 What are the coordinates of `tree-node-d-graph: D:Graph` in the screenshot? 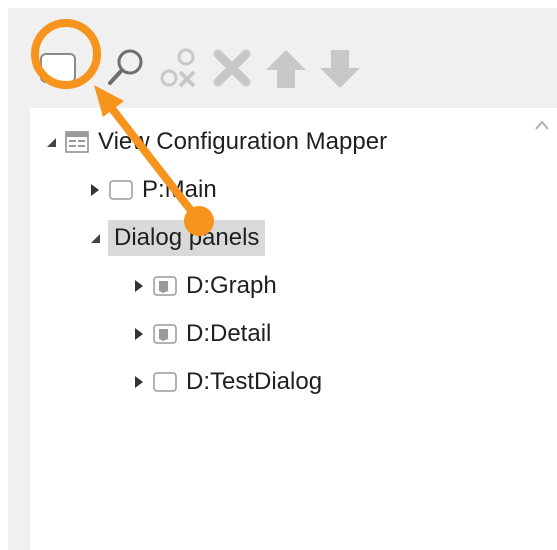 It's located at (204, 286).